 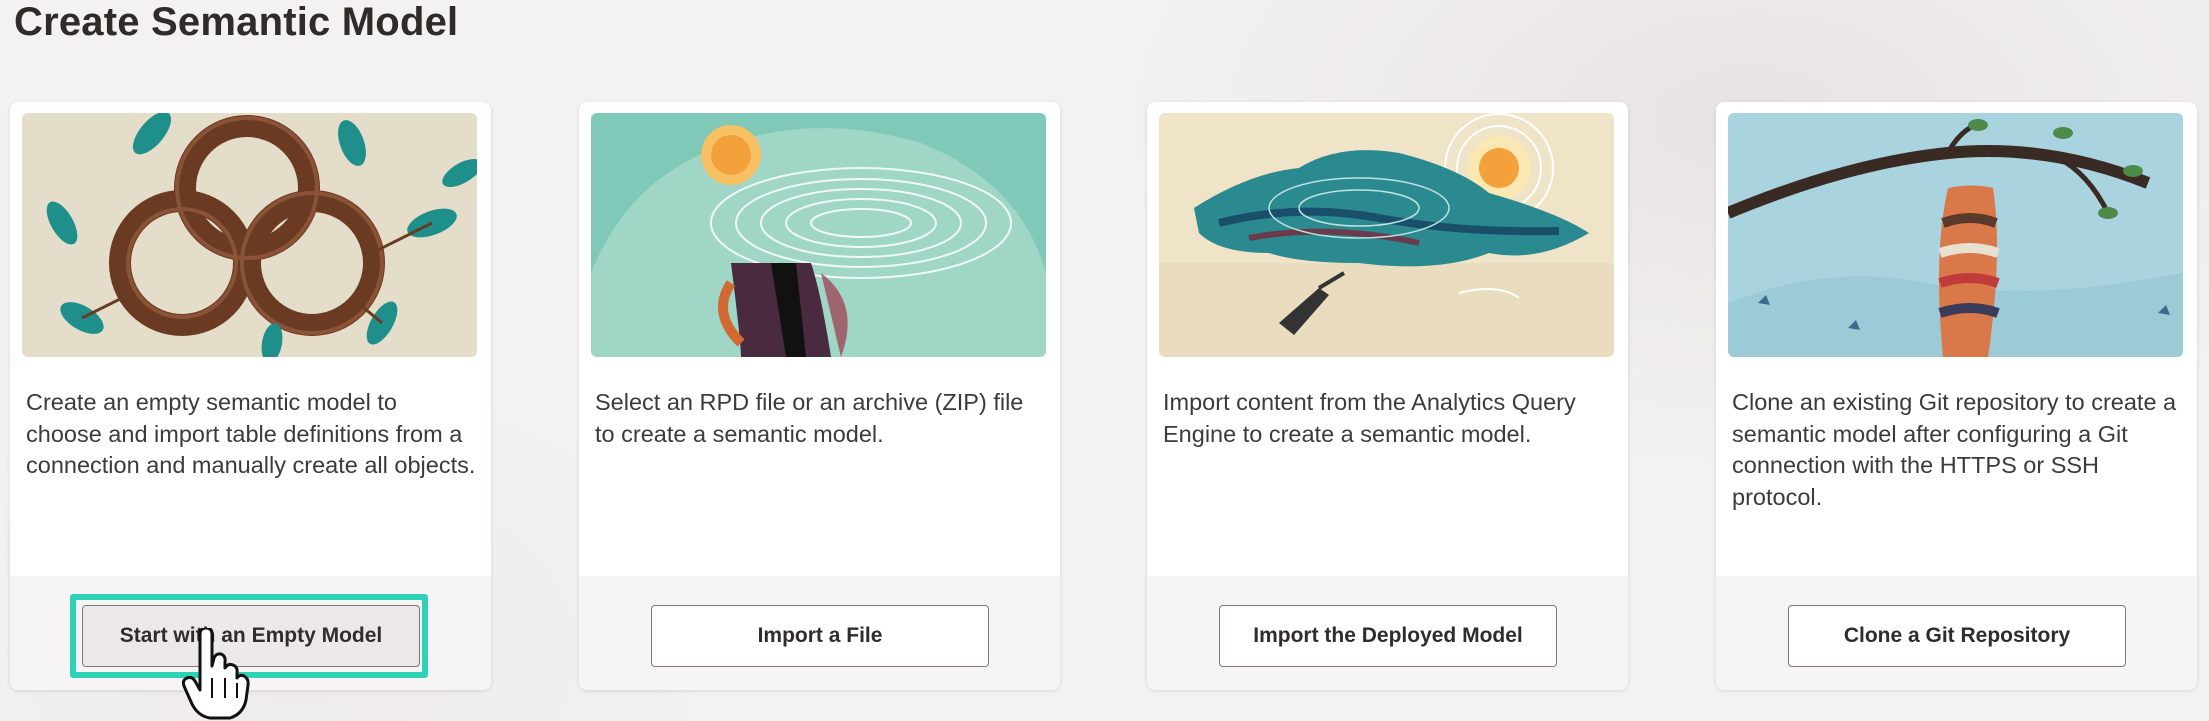 I want to click on intertwined-rings-illustration, so click(x=249, y=235).